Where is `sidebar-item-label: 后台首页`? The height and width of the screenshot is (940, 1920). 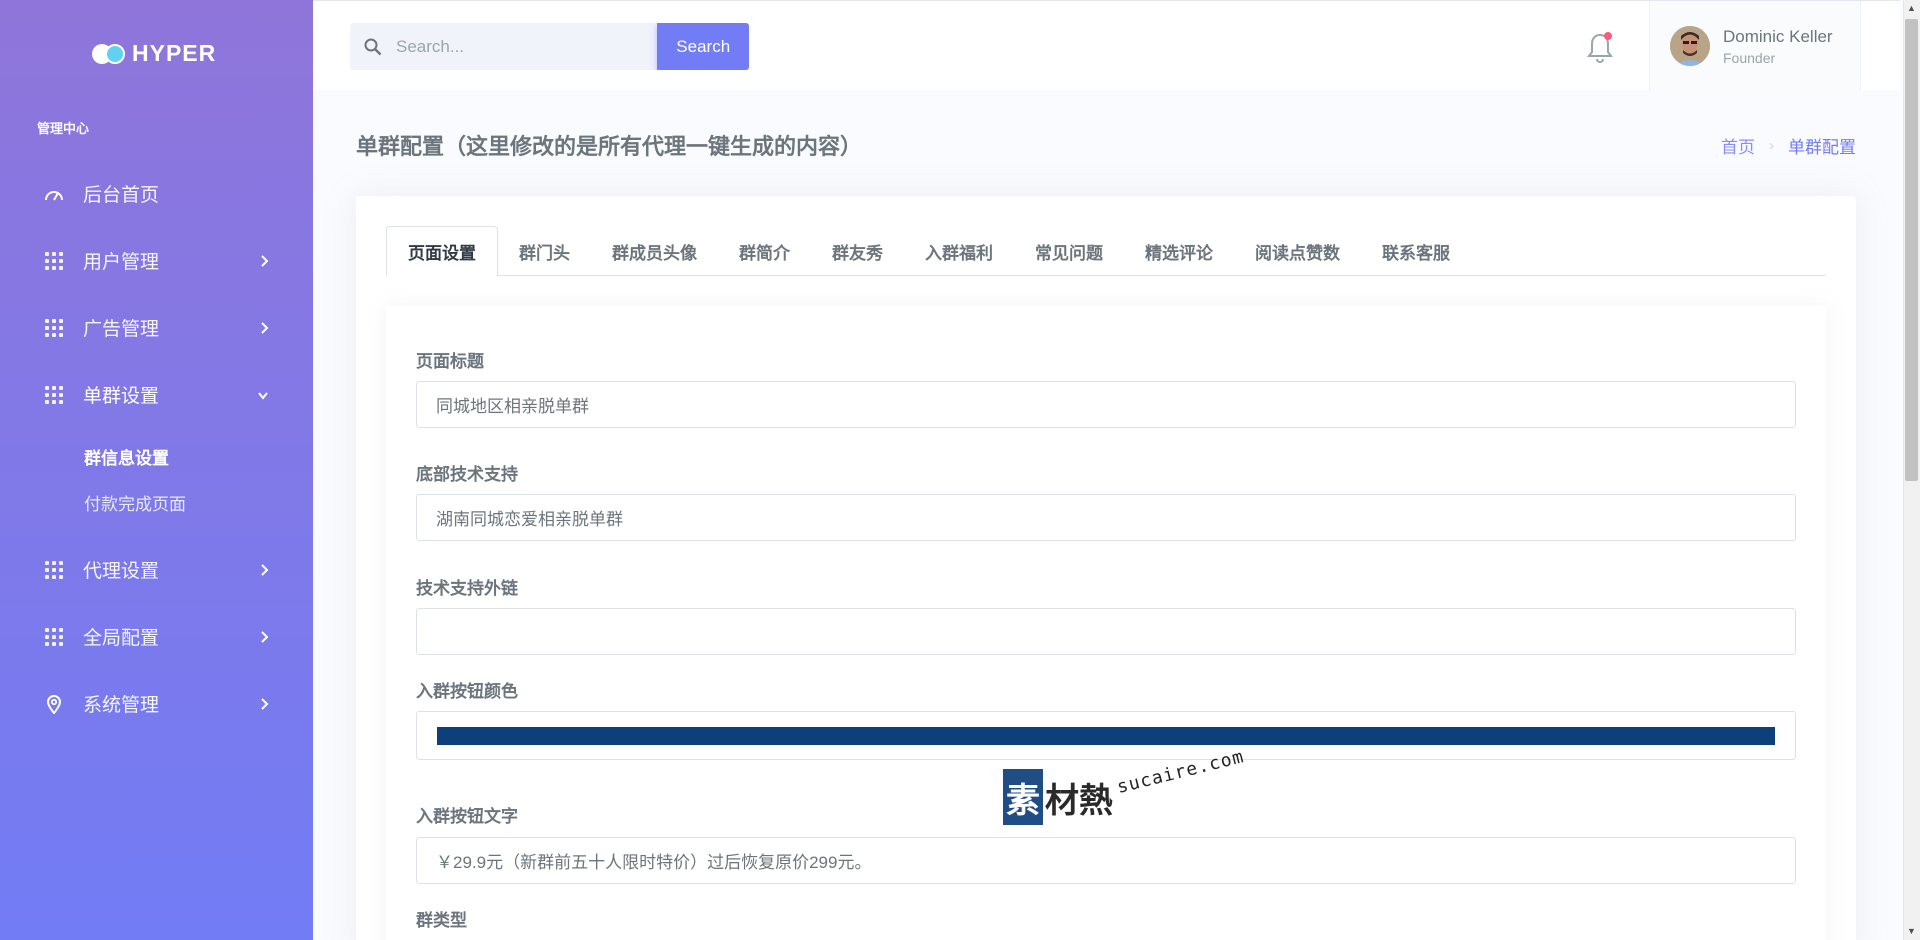
sidebar-item-label: 后台首页 is located at coordinates (121, 195).